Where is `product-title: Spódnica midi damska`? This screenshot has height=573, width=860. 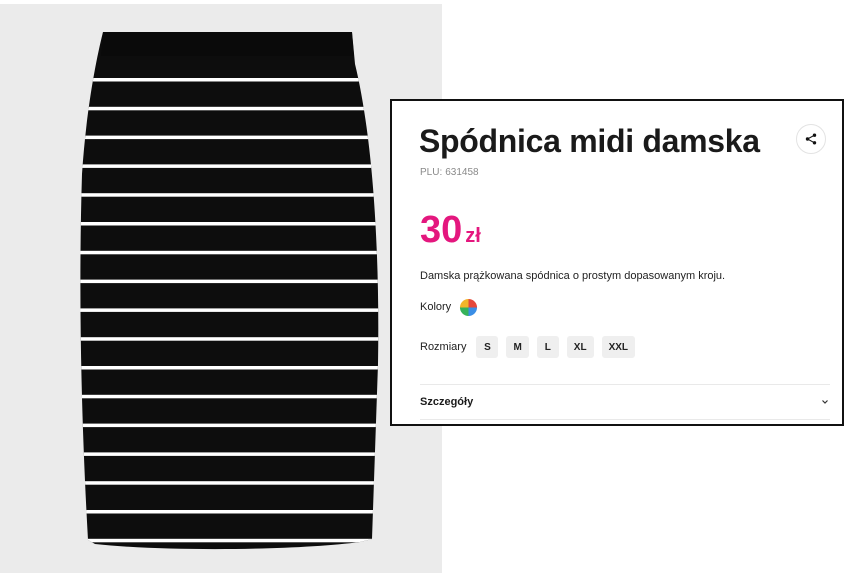
product-title: Spódnica midi damska is located at coordinates (589, 141).